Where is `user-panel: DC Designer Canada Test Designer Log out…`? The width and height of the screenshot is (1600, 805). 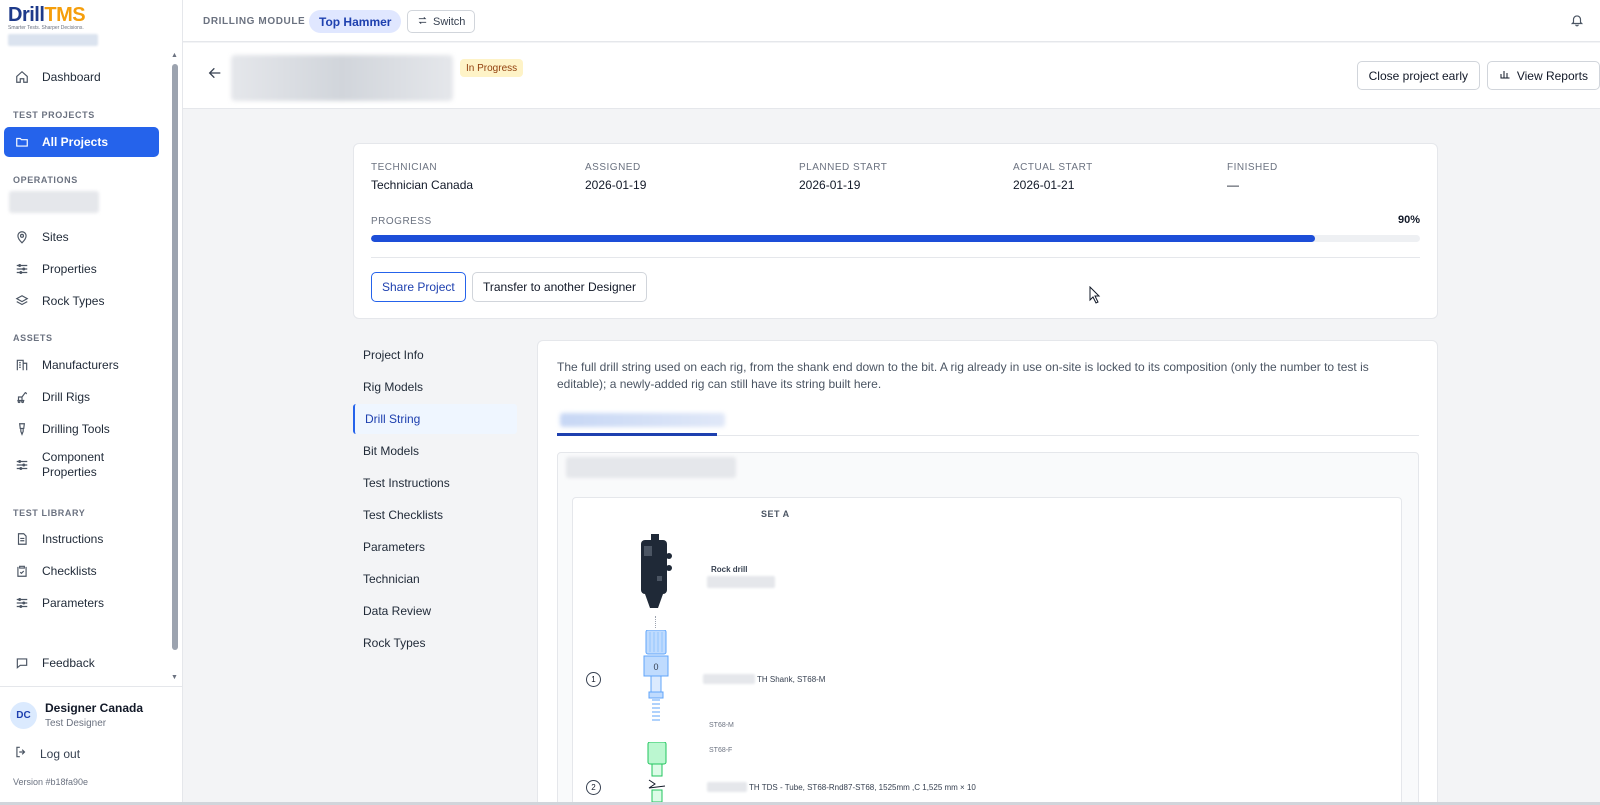 user-panel: DC Designer Canada Test Designer Log out… is located at coordinates (91, 736).